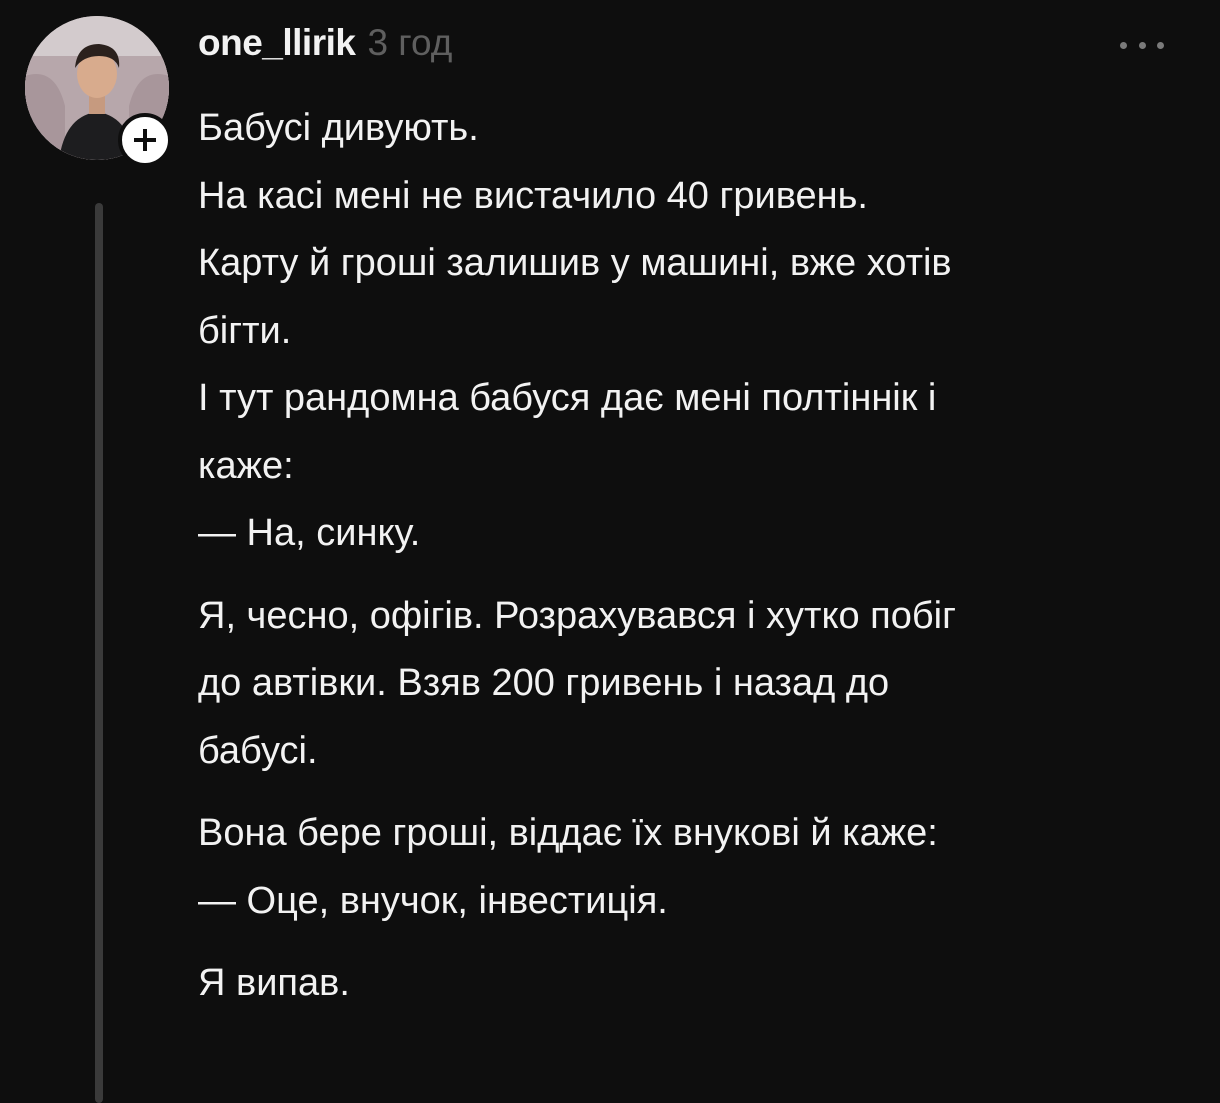  I want to click on text-line: бігти., so click(245, 330).